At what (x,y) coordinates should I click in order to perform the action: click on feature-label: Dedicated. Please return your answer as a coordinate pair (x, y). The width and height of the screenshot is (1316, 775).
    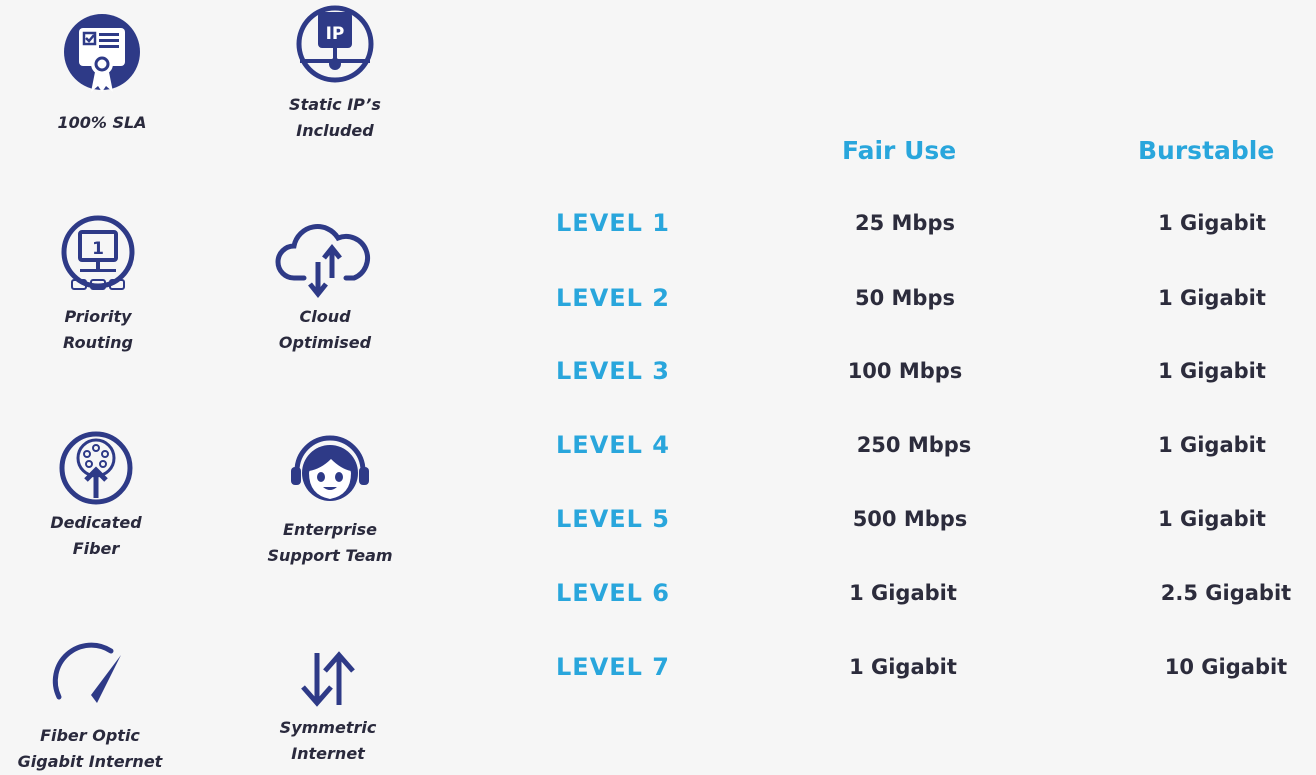
    Looking at the image, I should click on (96, 522).